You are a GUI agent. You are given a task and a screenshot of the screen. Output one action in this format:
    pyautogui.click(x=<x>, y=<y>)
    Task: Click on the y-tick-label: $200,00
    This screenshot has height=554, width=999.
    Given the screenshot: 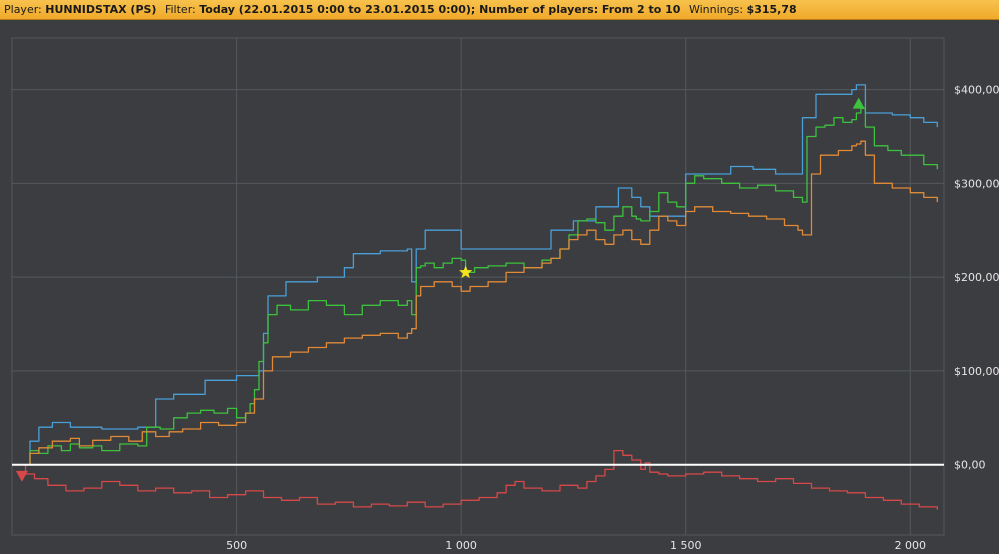 What is the action you would take?
    pyautogui.click(x=976, y=277)
    